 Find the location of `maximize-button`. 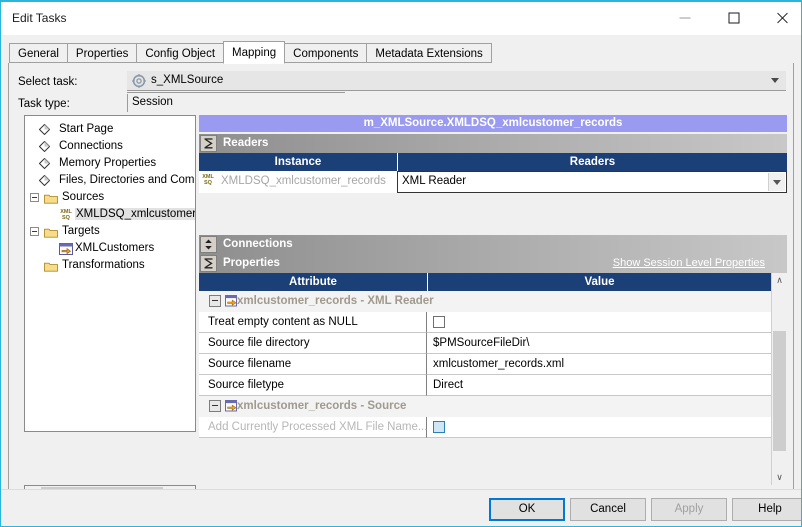

maximize-button is located at coordinates (734, 18).